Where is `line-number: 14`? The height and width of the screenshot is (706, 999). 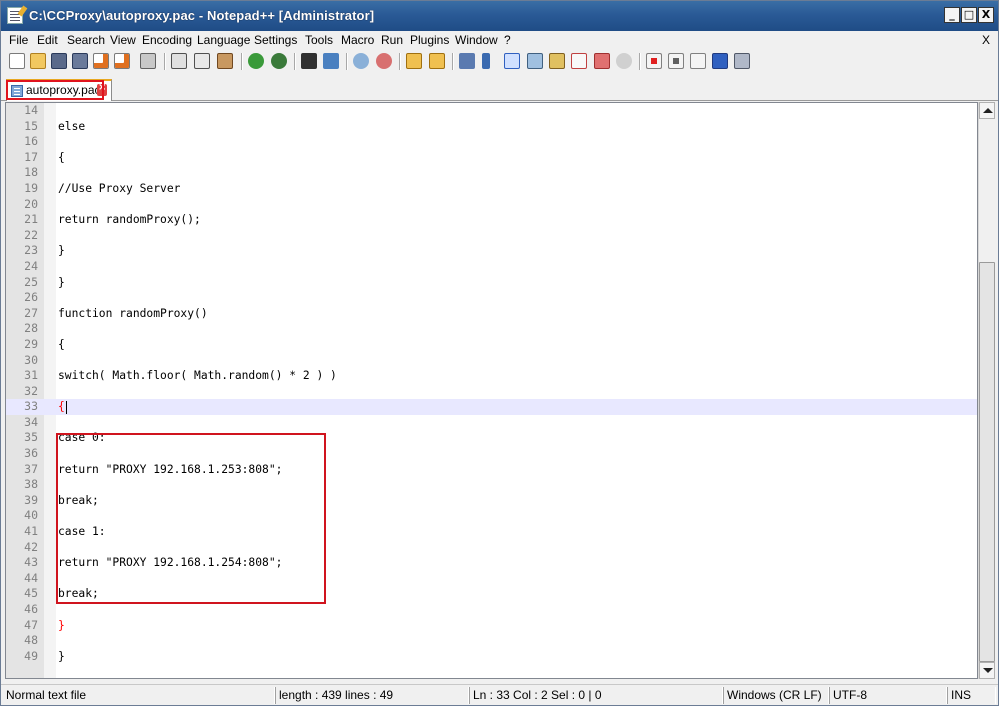
line-number: 14 is located at coordinates (31, 110).